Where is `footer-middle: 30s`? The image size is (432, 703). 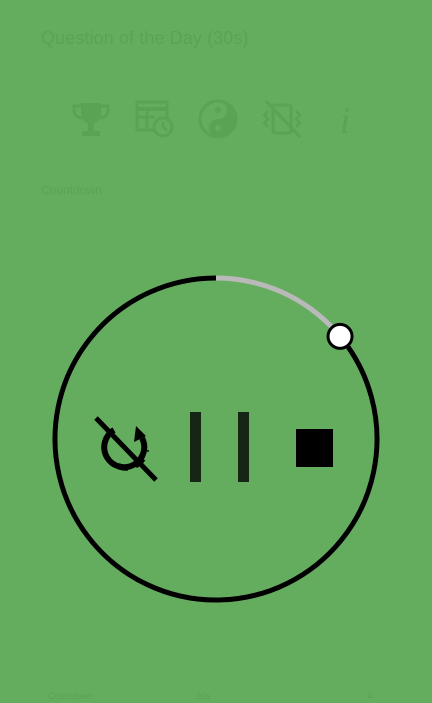
footer-middle: 30s is located at coordinates (203, 696).